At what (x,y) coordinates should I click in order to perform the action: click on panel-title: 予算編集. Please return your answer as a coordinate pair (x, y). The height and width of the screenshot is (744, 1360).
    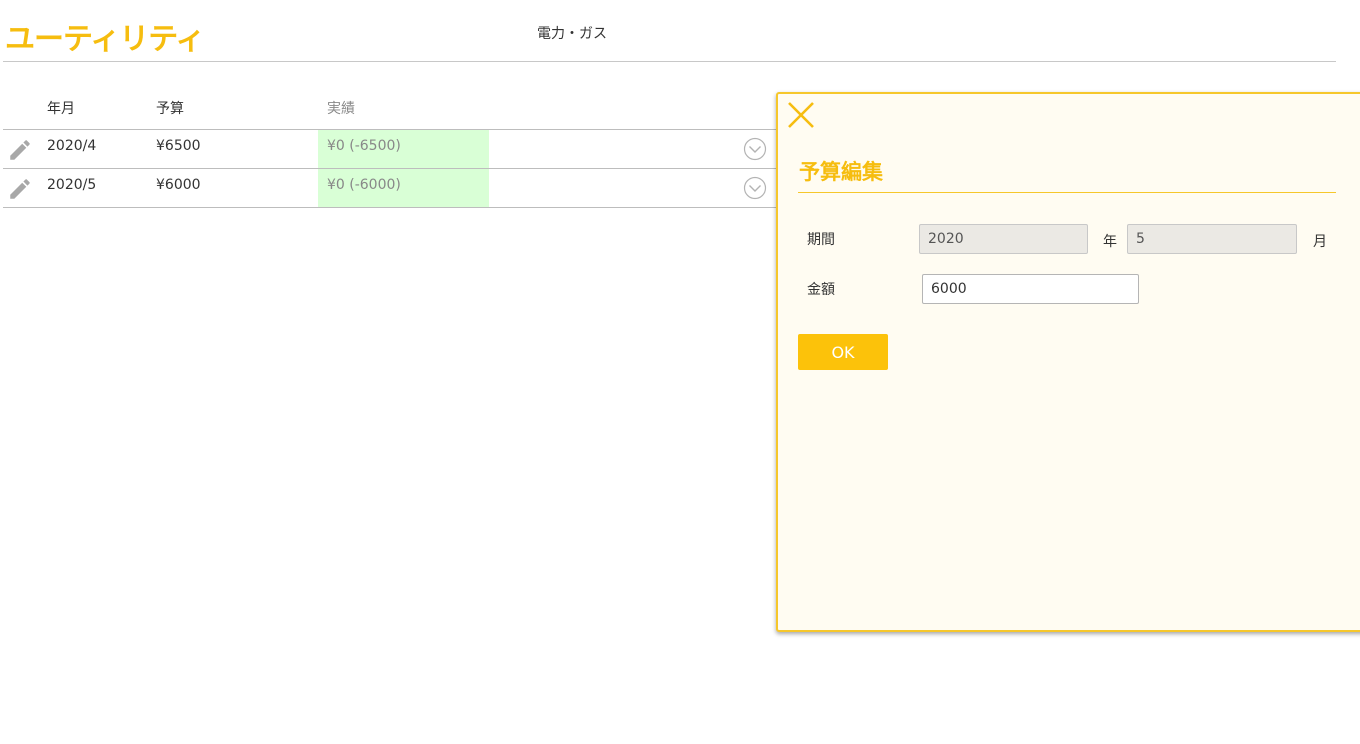
    Looking at the image, I should click on (841, 172).